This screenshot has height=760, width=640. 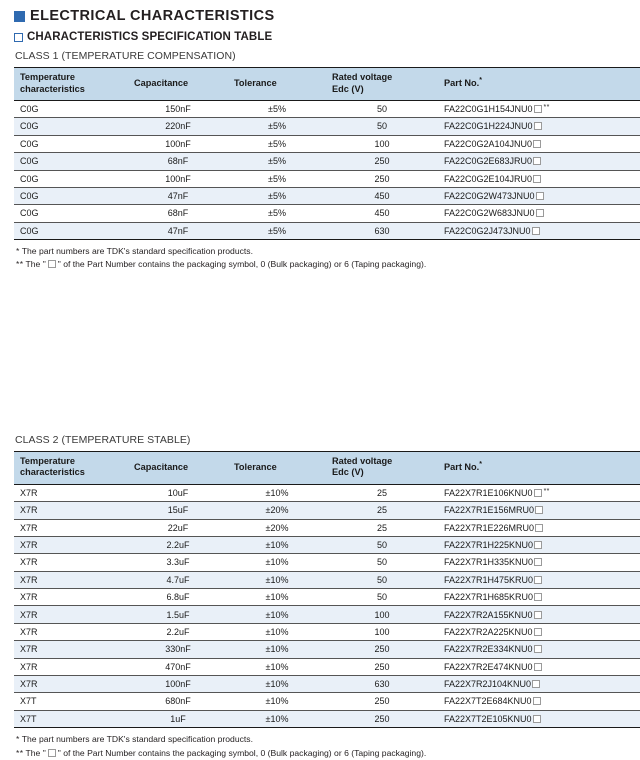 I want to click on part-number-text: FA22X7R2J104KNU0, so click(x=488, y=684).